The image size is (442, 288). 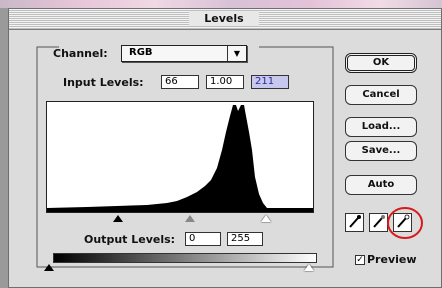 What do you see at coordinates (270, 82) in the screenshot?
I see `input-white-field: 211` at bounding box center [270, 82].